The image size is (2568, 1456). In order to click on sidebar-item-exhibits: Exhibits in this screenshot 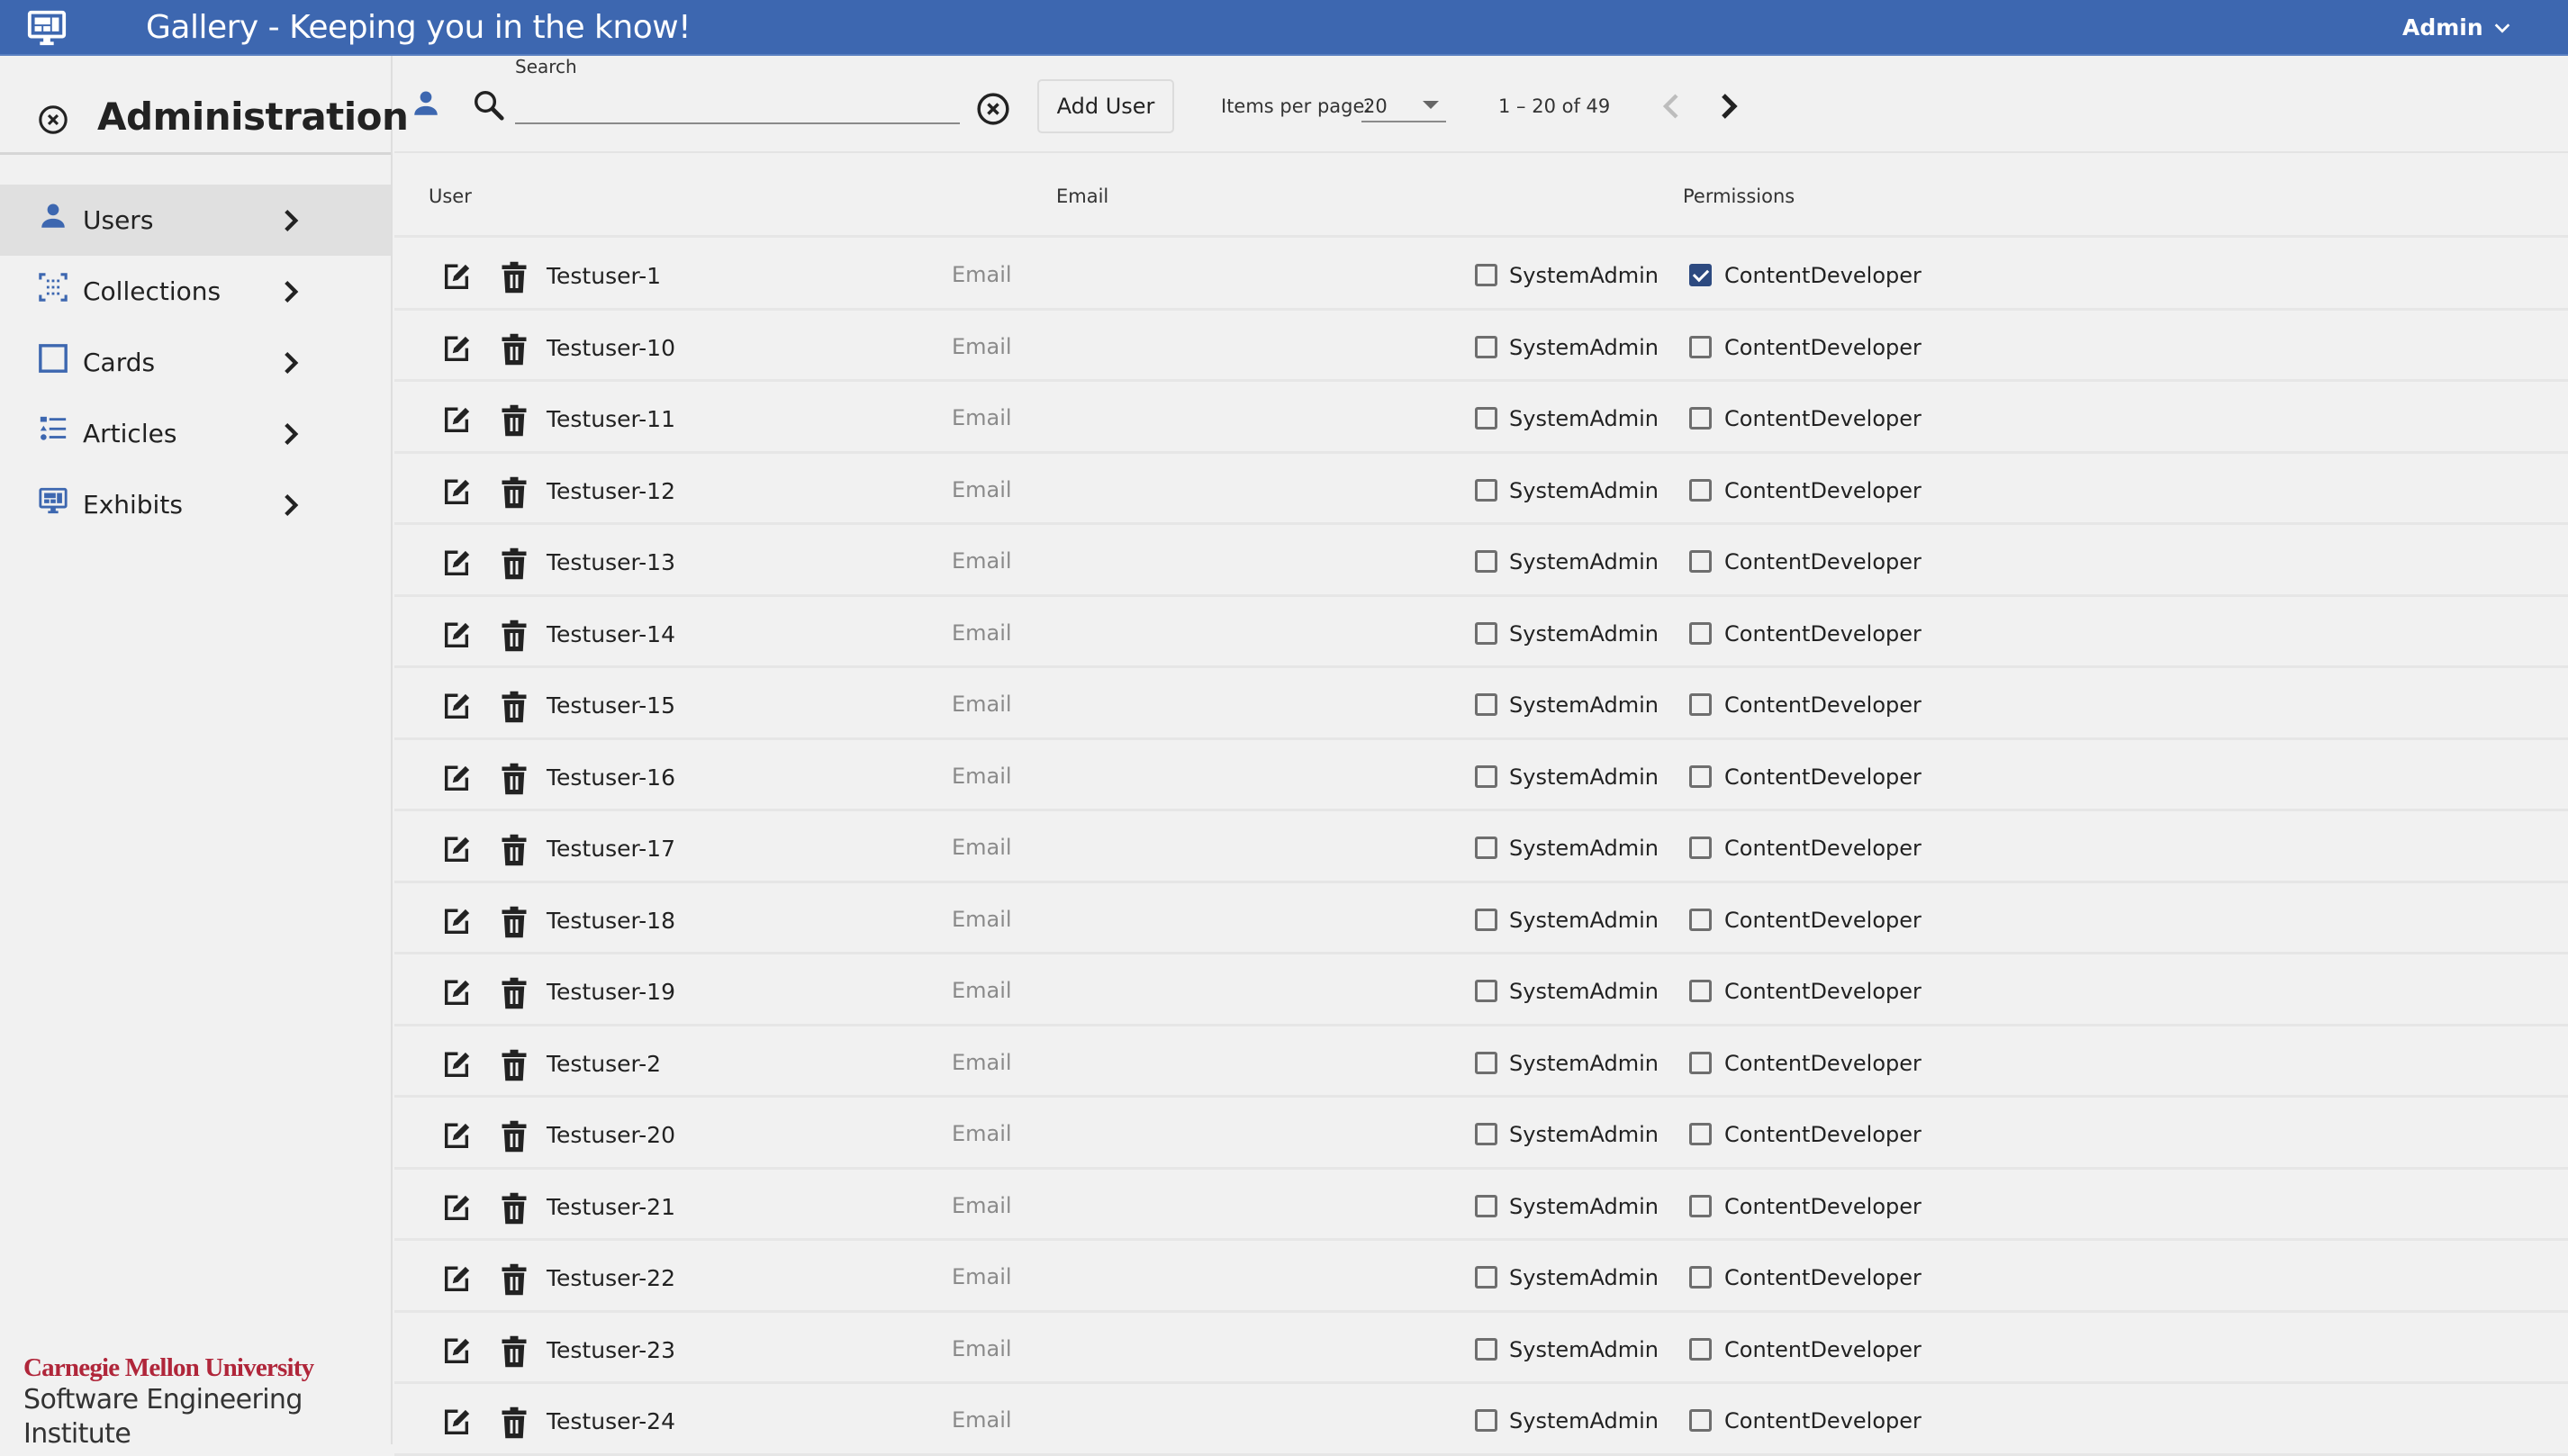, I will do `click(195, 505)`.